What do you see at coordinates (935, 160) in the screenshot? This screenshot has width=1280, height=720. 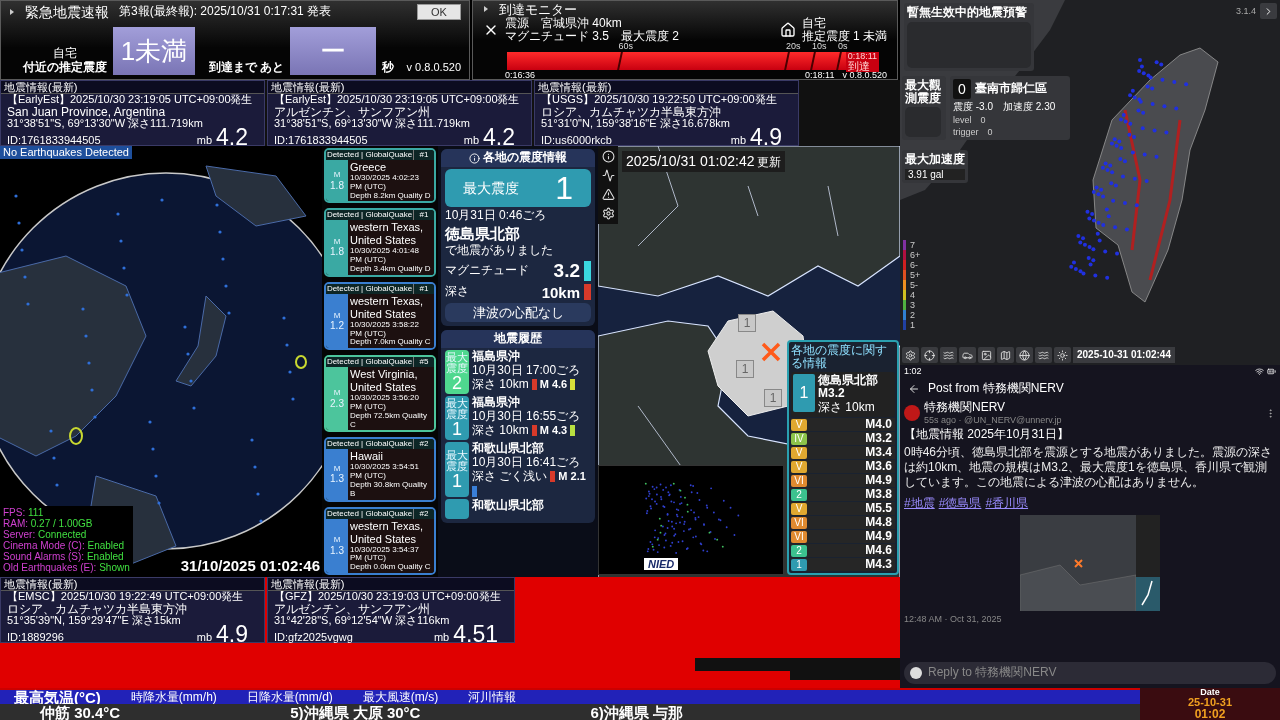 I see `max-acceleration-label: 最大加速度` at bounding box center [935, 160].